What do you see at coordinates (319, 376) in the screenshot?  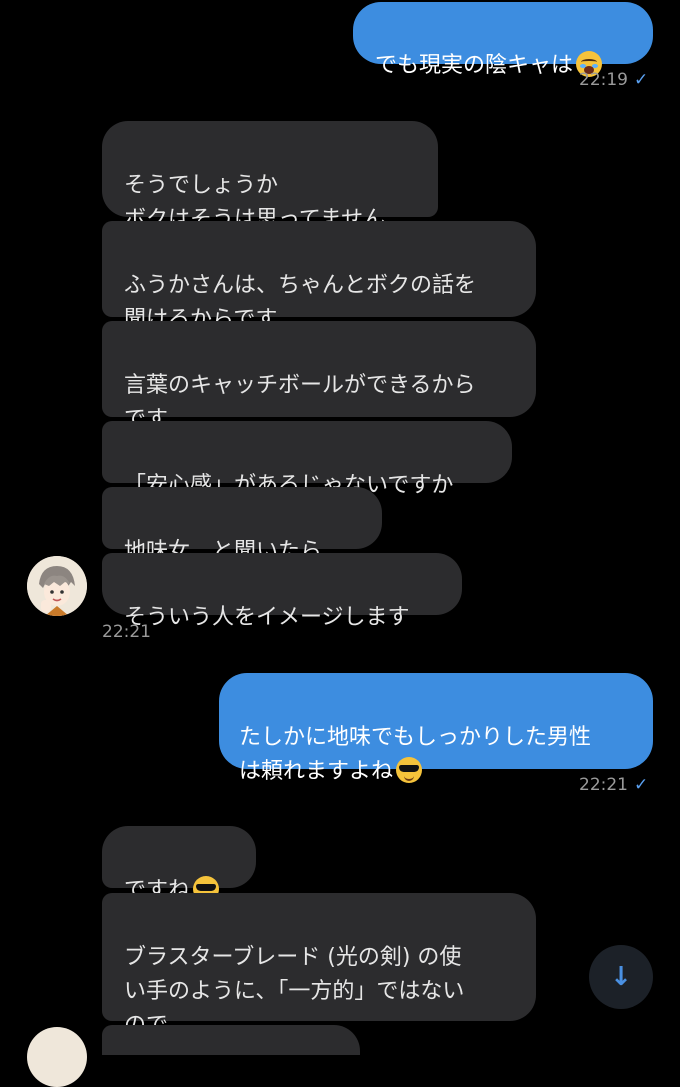 I see `incoming-message-bubble: 言葉のキャッチボールができるから です` at bounding box center [319, 376].